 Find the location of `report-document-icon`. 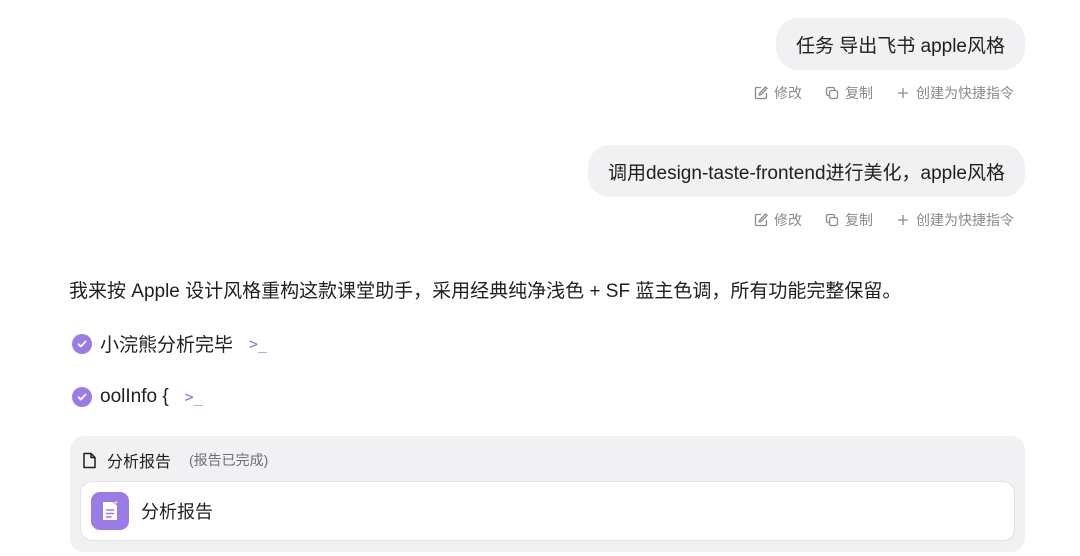

report-document-icon is located at coordinates (110, 511).